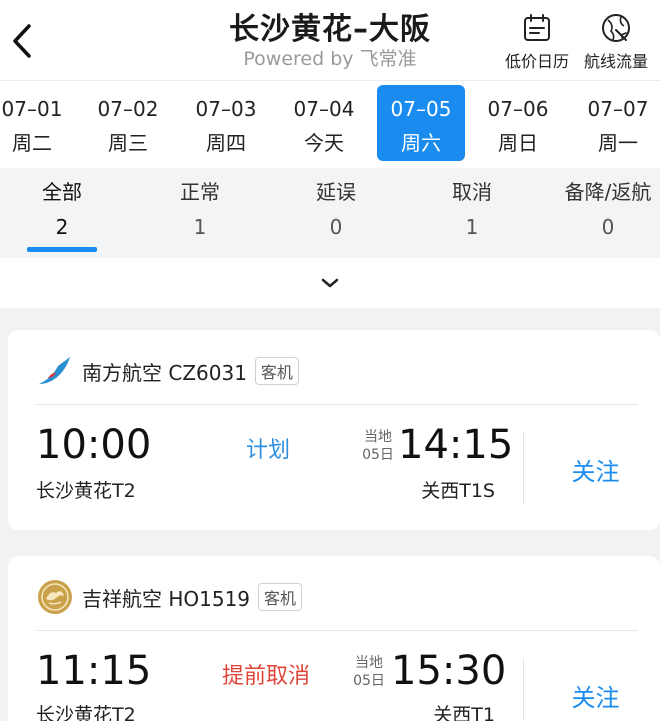 The image size is (660, 721). Describe the element at coordinates (200, 192) in the screenshot. I see `filter-label: 正常` at that location.